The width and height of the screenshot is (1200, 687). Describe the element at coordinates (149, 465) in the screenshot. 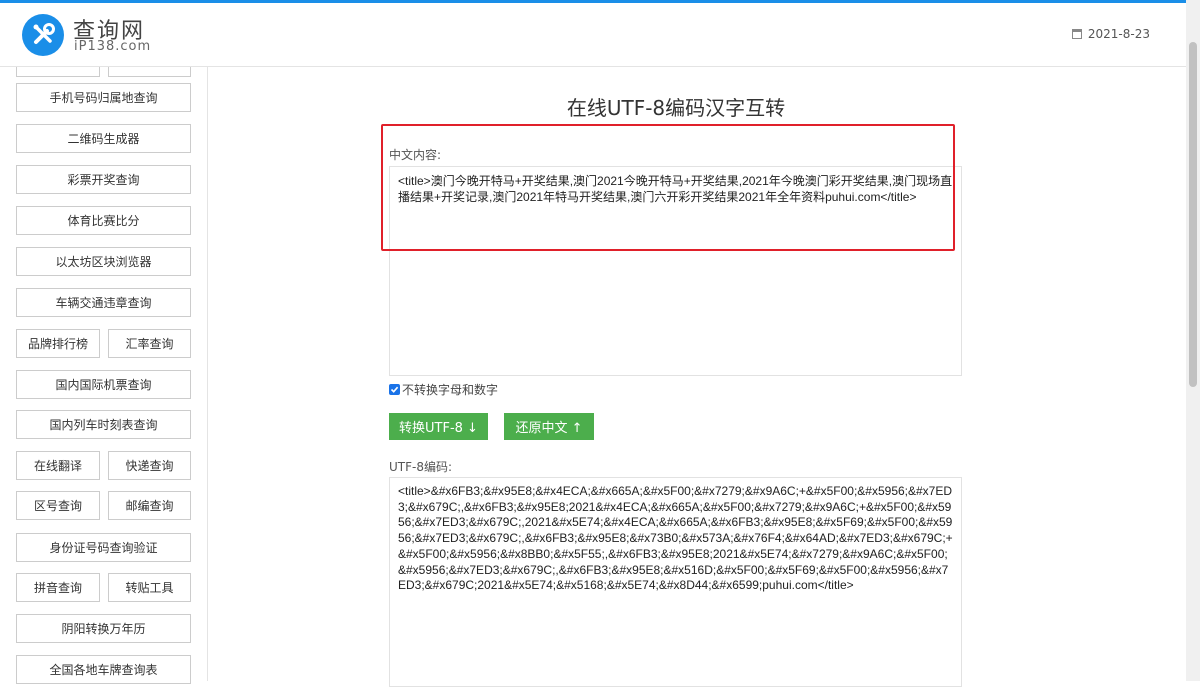

I see `sidebar-item-express: 快递查询` at that location.